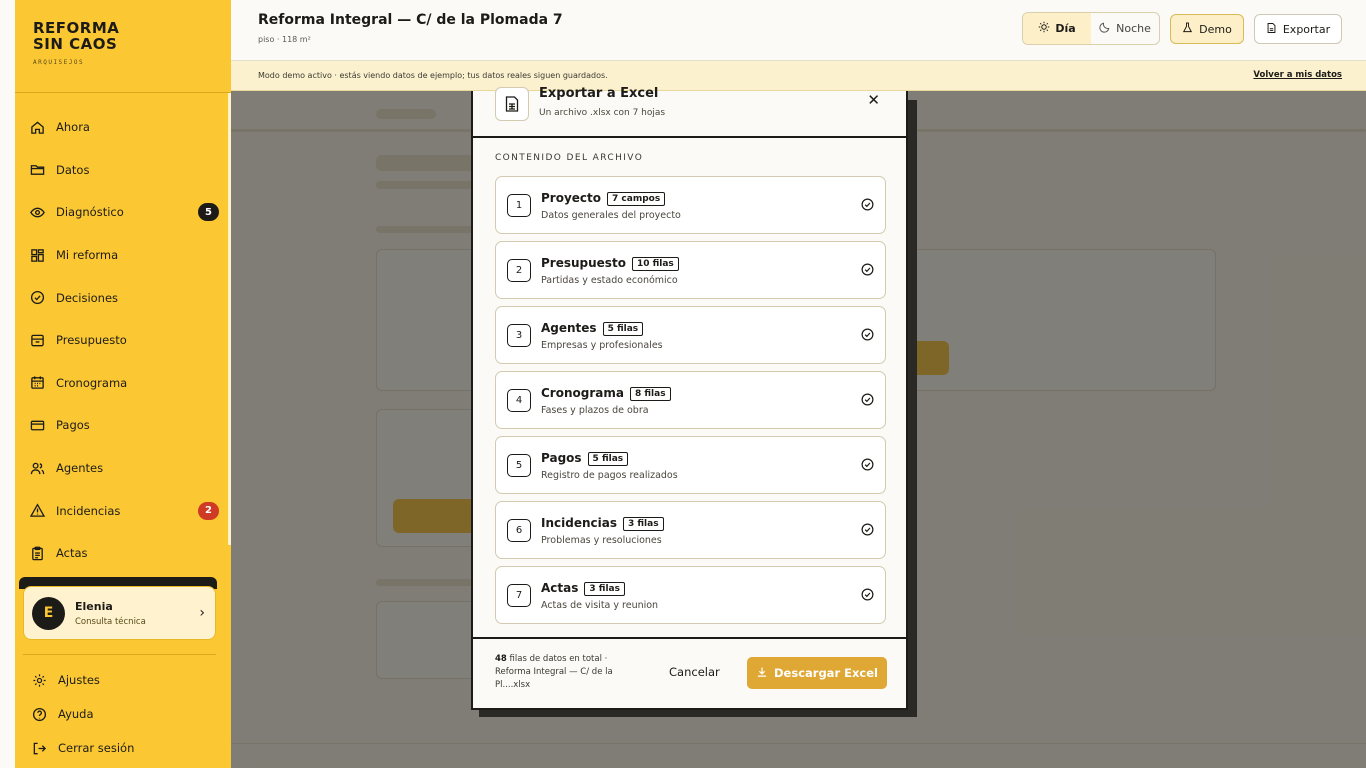  I want to click on help-icon, so click(39, 714).